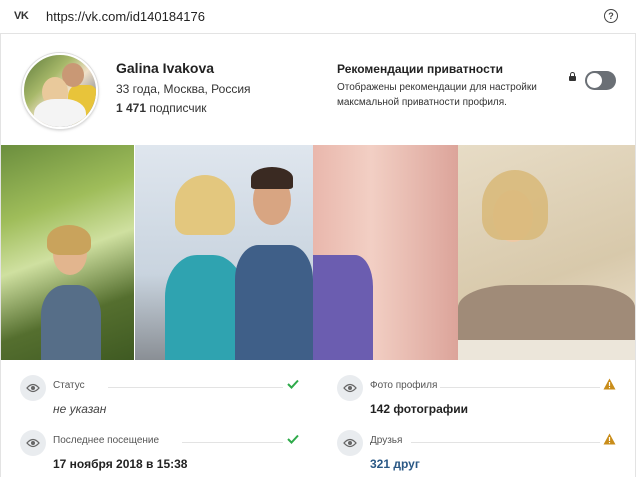 This screenshot has width=636, height=477. I want to click on field-value: не указан, so click(80, 409).